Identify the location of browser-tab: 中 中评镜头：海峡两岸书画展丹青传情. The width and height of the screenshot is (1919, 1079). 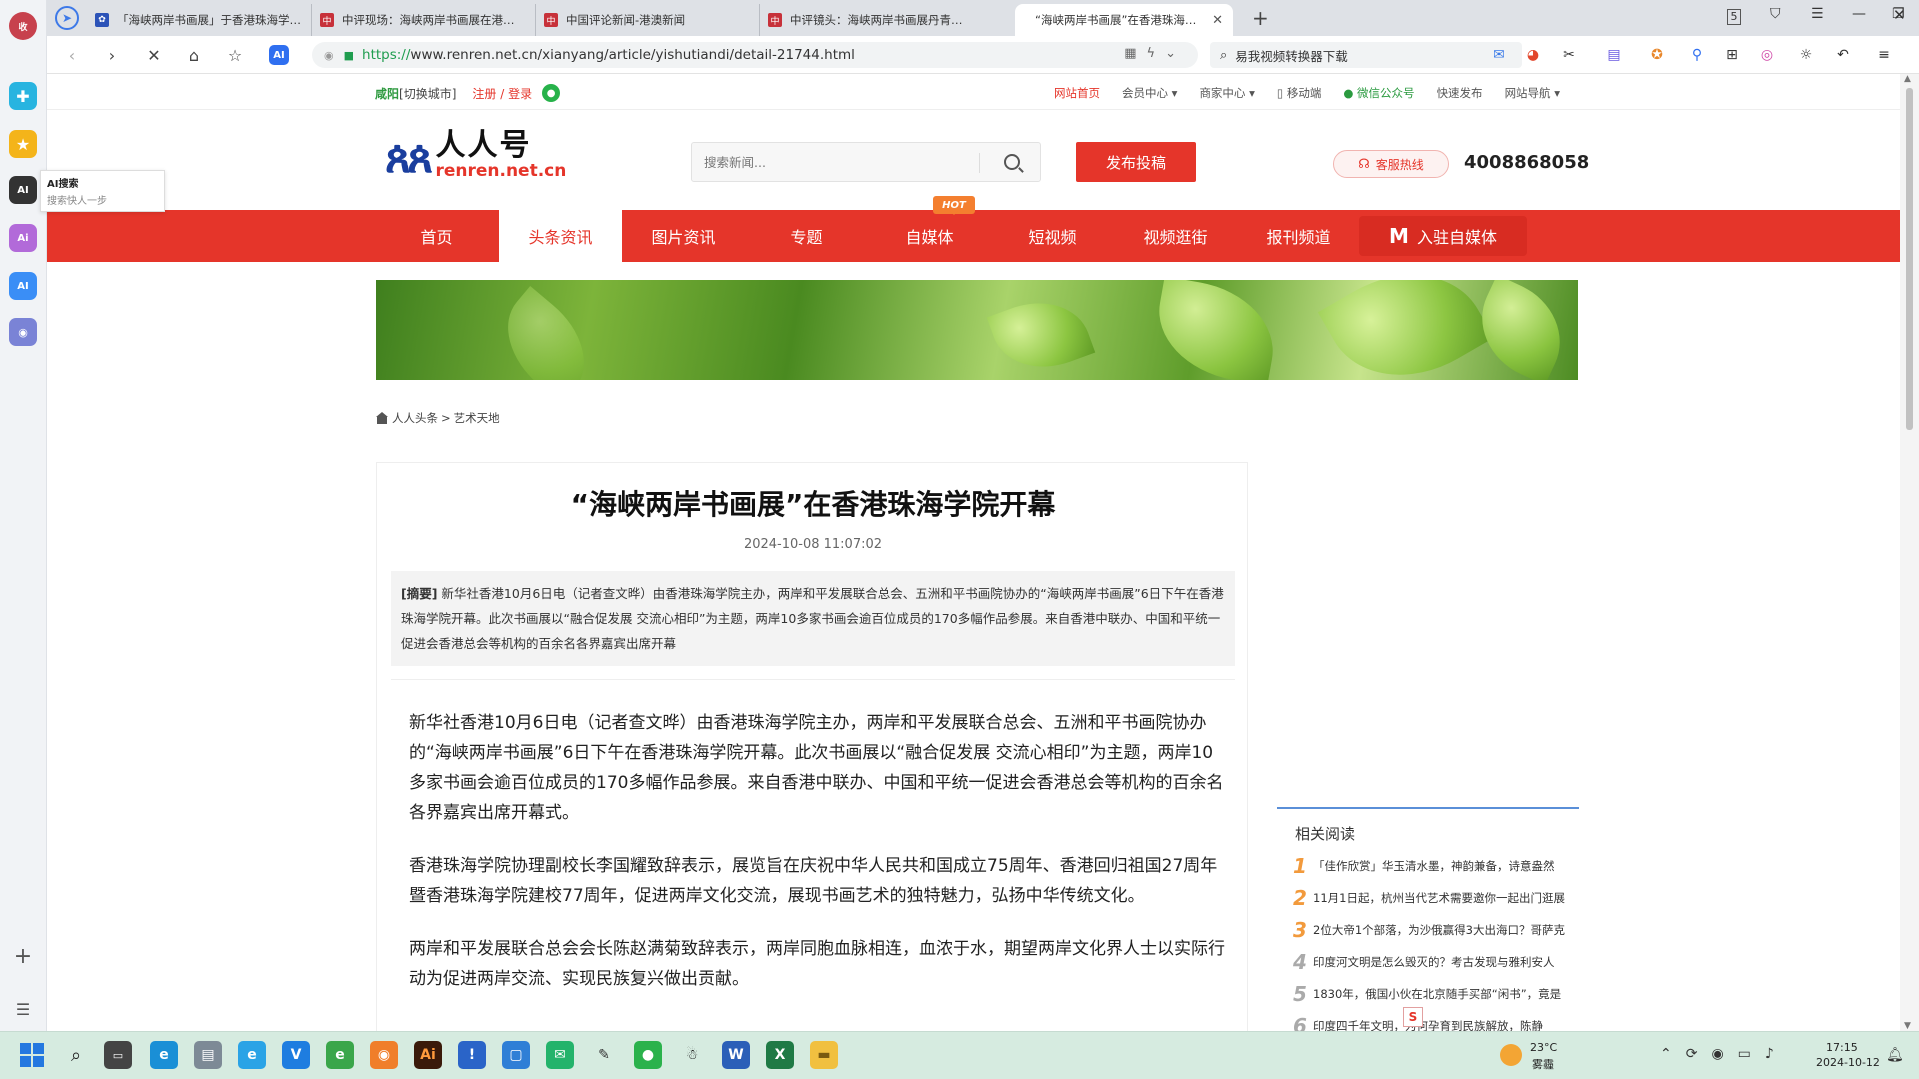
(871, 20).